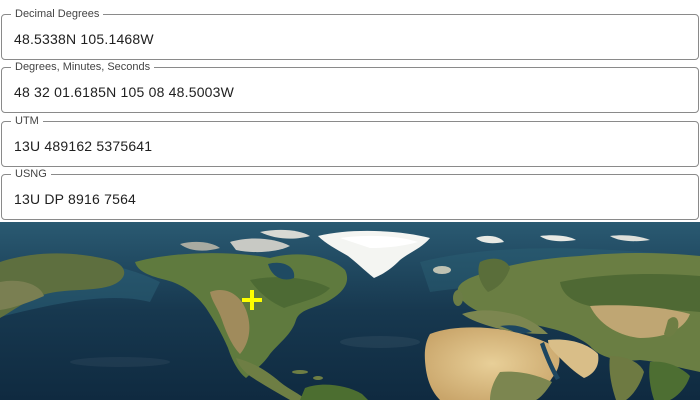  Describe the element at coordinates (31, 174) in the screenshot. I see `usng-label: USNG` at that location.